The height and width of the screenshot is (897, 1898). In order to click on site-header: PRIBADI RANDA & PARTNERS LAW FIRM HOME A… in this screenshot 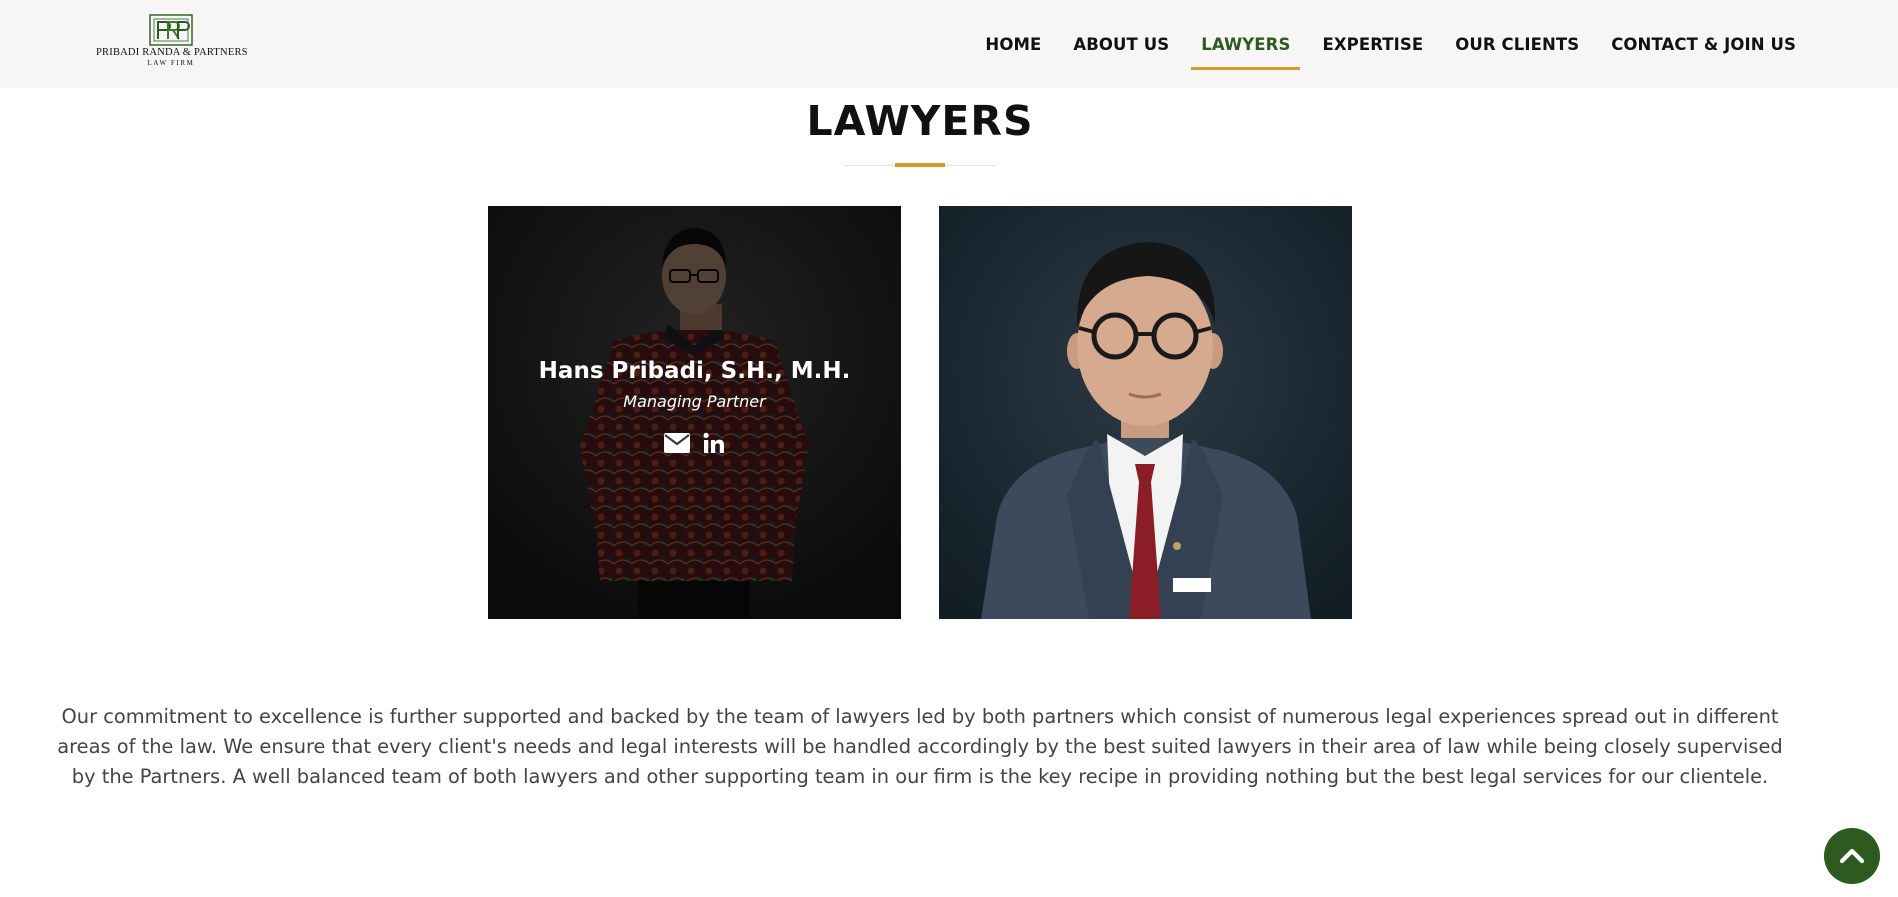, I will do `click(949, 44)`.